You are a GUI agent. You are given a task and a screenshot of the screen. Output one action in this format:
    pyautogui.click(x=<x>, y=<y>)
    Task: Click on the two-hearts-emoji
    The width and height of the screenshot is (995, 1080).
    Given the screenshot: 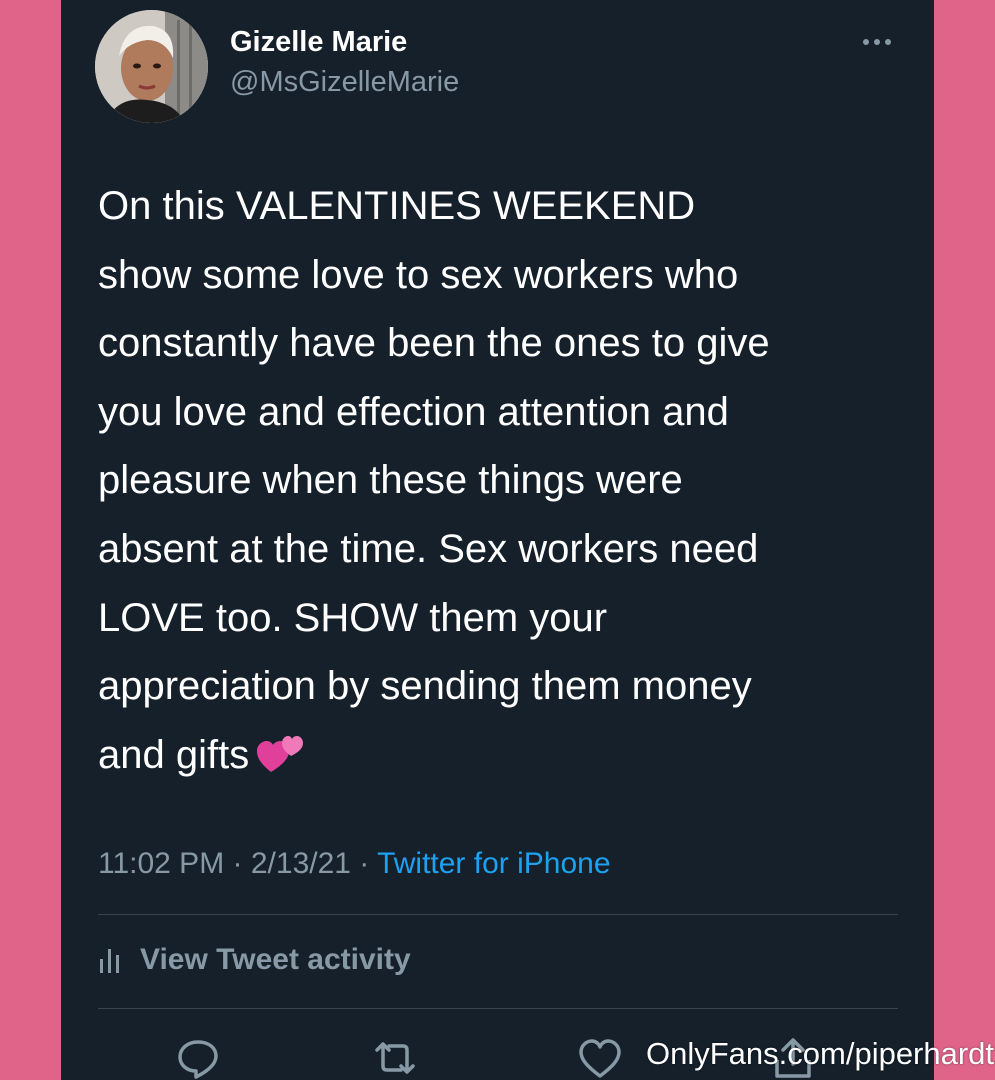 What is the action you would take?
    pyautogui.click(x=280, y=761)
    